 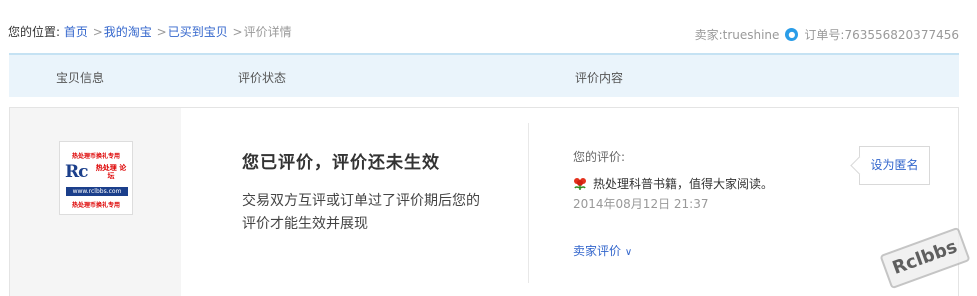 I want to click on seller-review-label: 卖家评价, so click(x=597, y=251).